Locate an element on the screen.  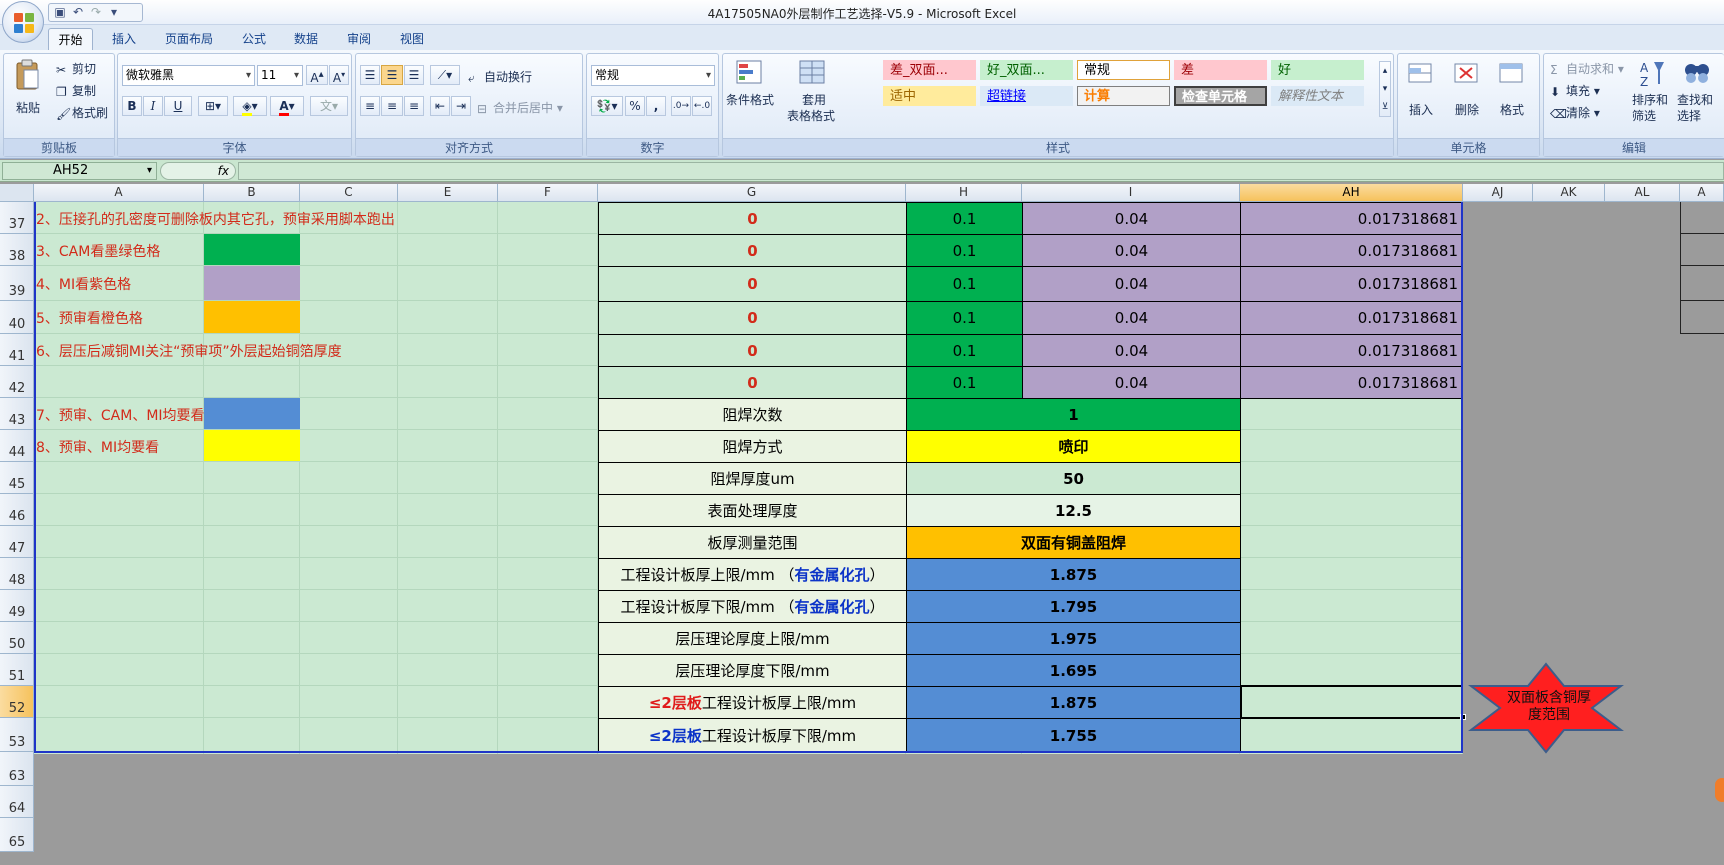
align-left-button: ≡ is located at coordinates (370, 106).